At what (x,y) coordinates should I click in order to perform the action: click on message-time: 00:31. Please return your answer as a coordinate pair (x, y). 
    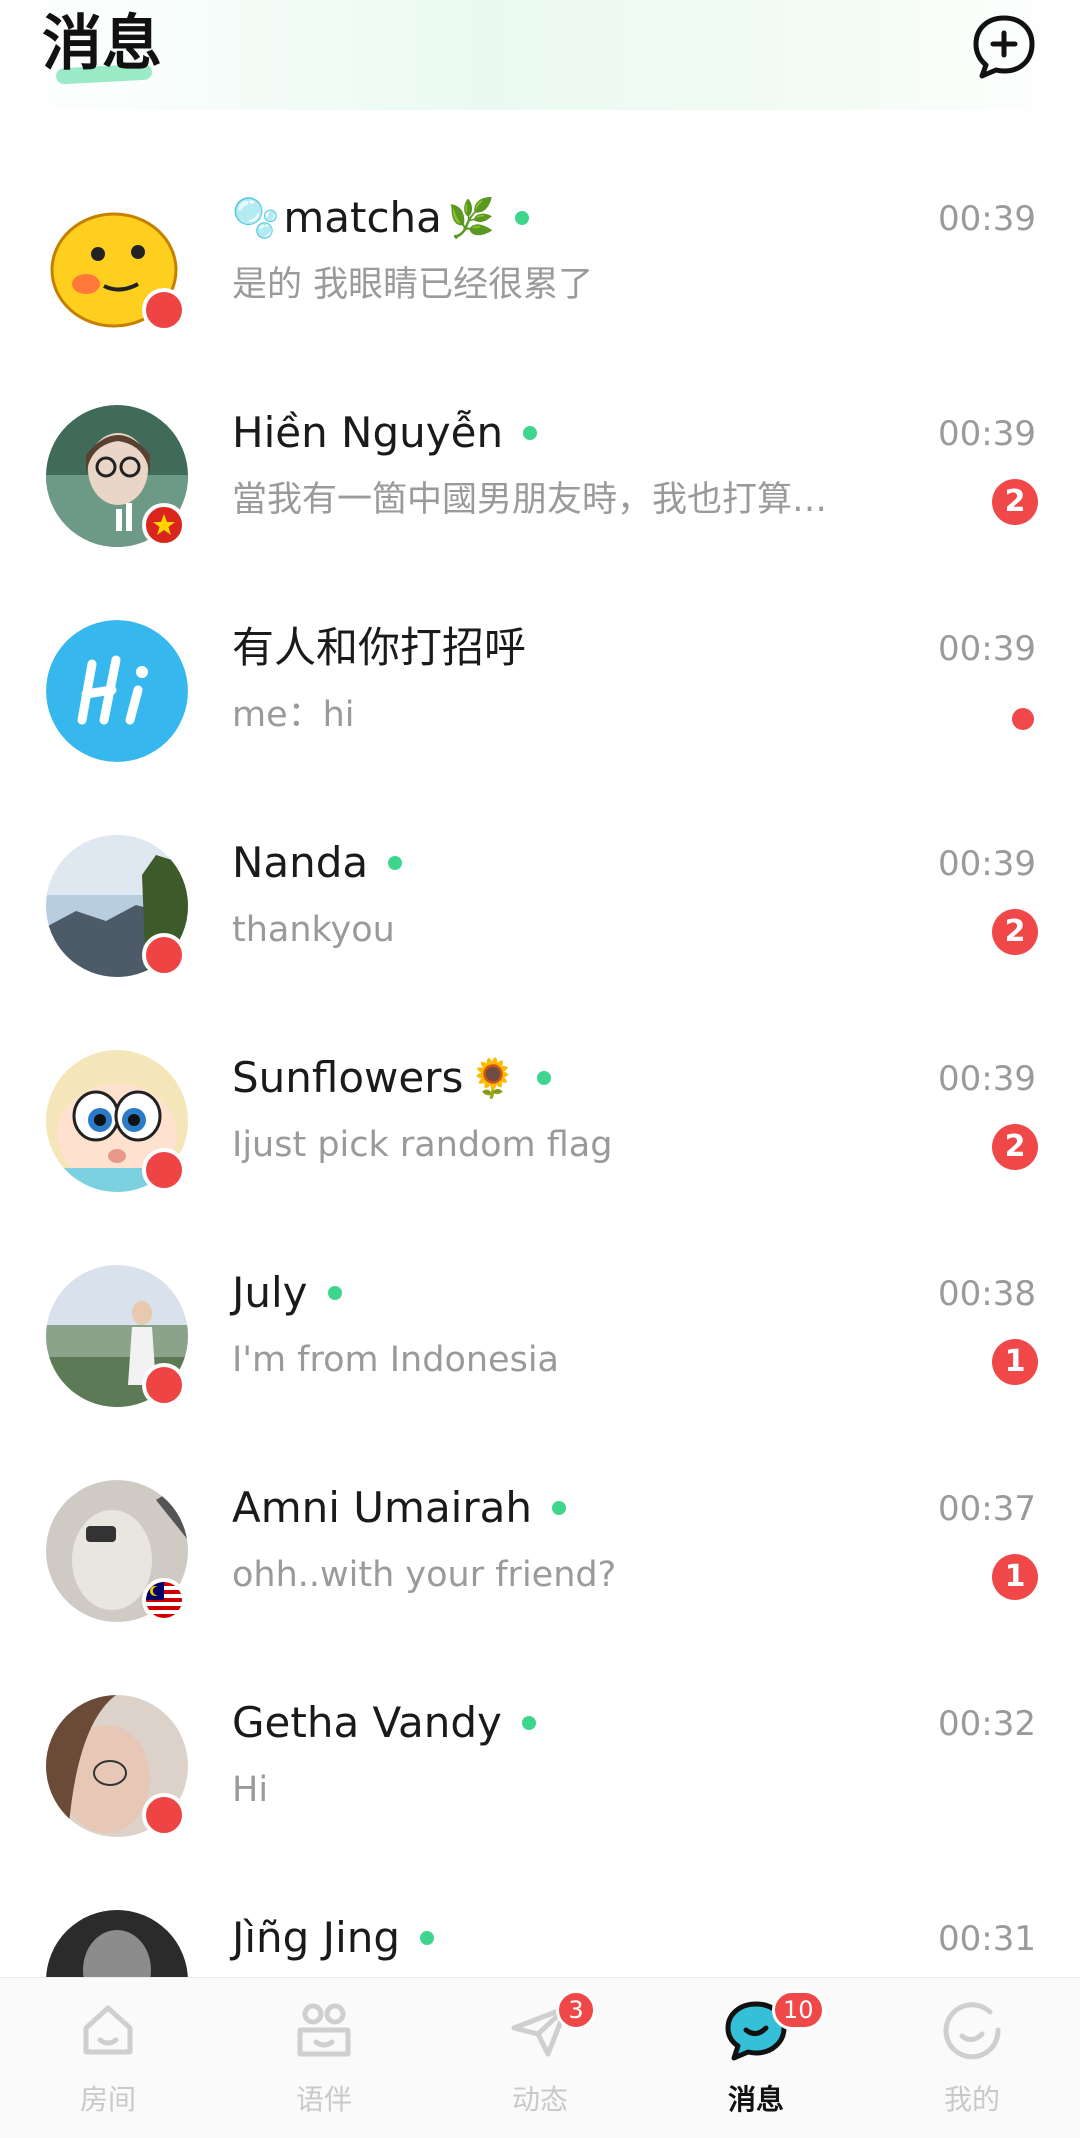
    Looking at the image, I should click on (987, 1939).